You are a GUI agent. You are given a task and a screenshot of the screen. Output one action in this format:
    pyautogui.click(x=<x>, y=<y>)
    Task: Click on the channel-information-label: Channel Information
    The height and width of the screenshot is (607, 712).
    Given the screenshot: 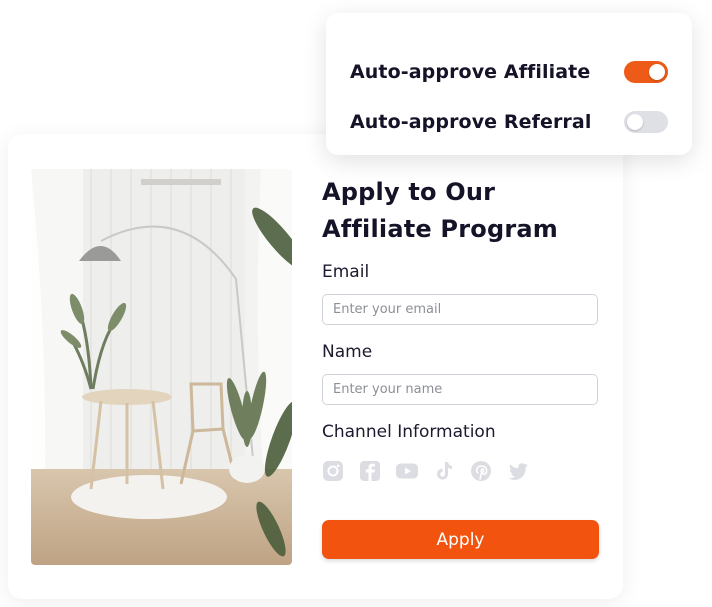 What is the action you would take?
    pyautogui.click(x=409, y=432)
    